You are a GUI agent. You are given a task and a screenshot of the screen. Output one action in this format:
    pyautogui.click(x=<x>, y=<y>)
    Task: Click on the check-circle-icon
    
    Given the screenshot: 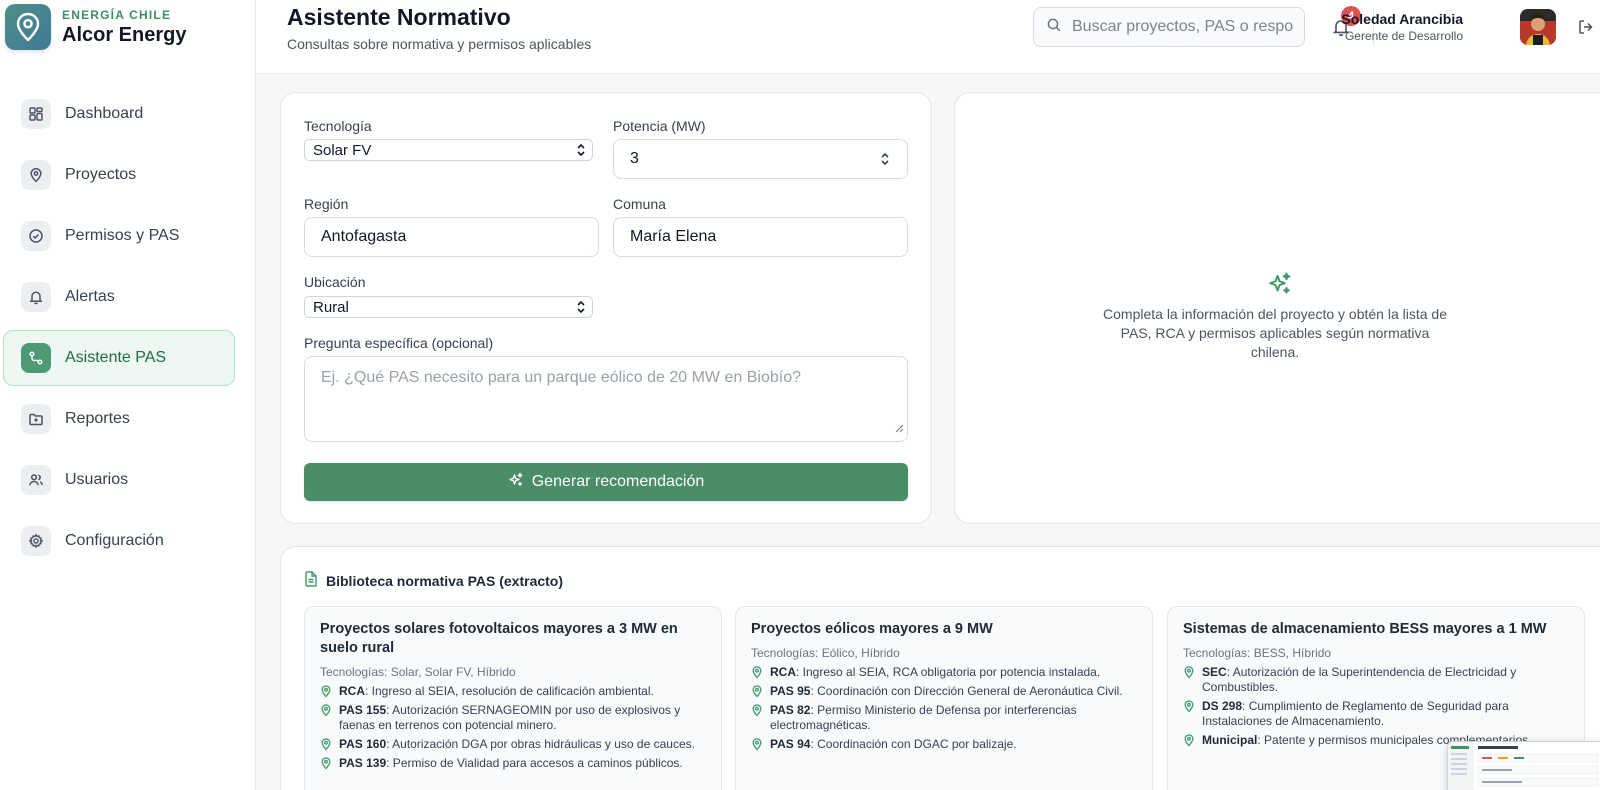 What is the action you would take?
    pyautogui.click(x=36, y=236)
    